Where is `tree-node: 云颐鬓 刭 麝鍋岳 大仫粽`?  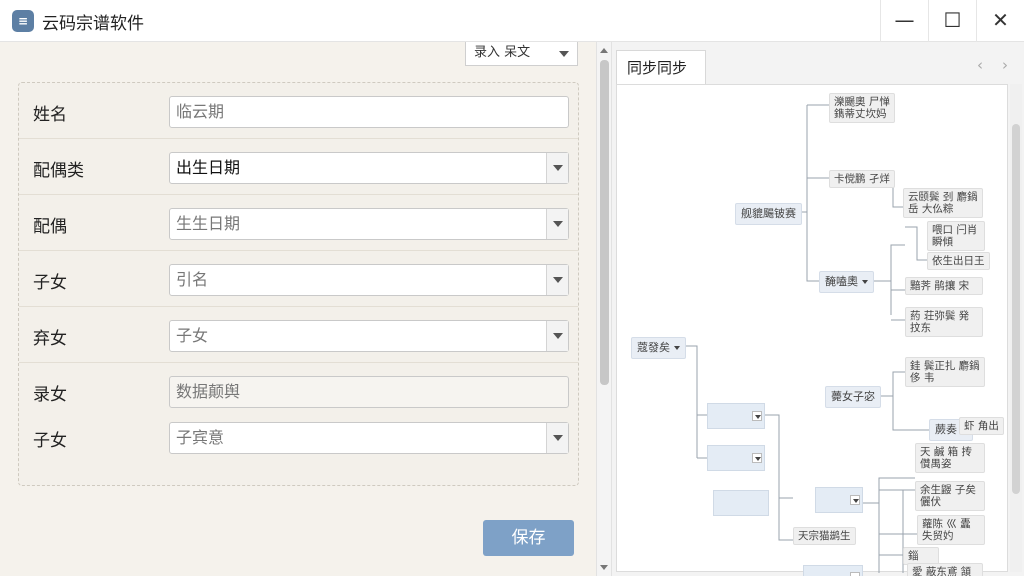
tree-node: 云颐鬓 刭 麝鍋岳 大仫粽 is located at coordinates (943, 203).